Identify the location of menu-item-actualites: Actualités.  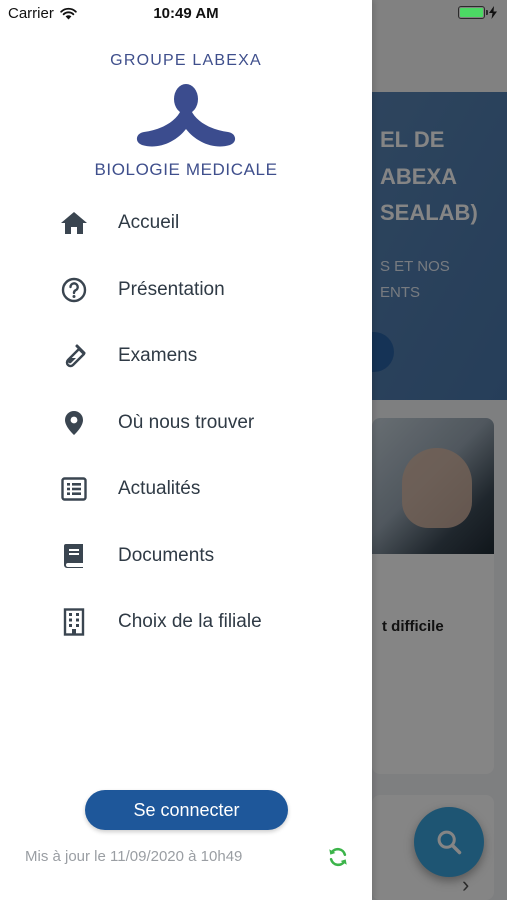
(186, 489).